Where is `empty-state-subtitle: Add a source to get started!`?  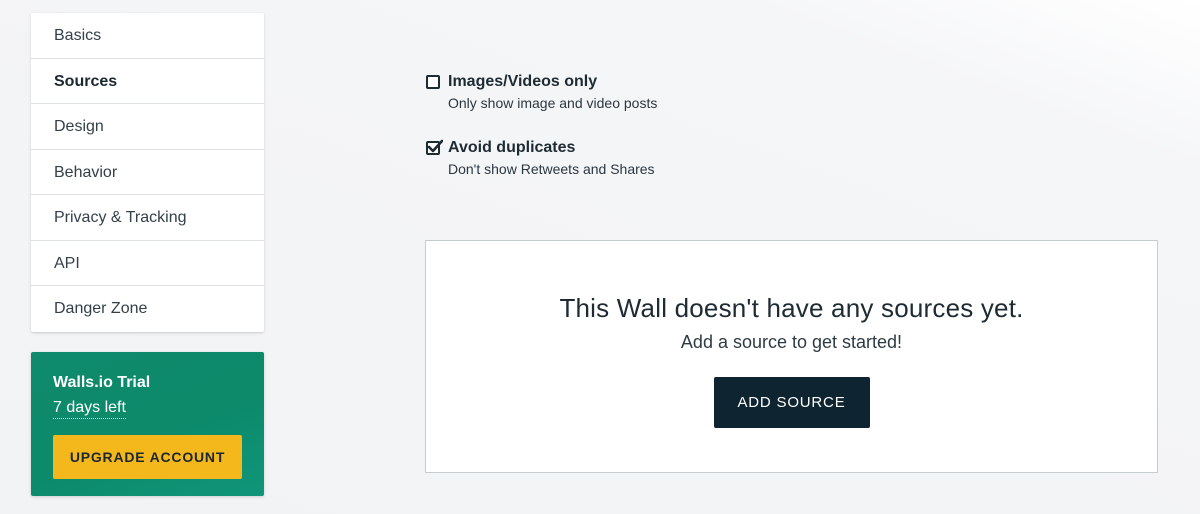 empty-state-subtitle: Add a source to get started! is located at coordinates (791, 342).